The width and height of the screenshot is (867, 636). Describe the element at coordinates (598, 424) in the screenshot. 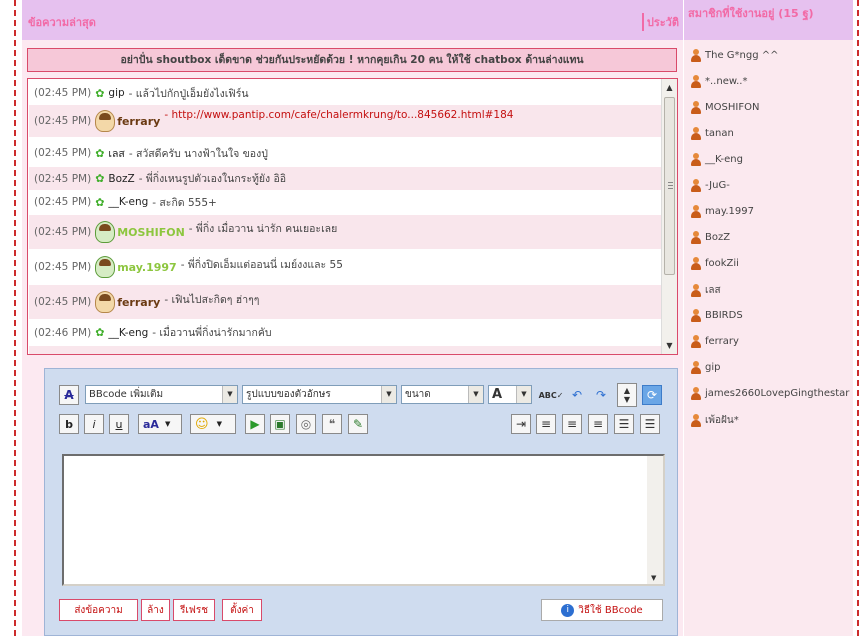

I see `align-right-icon: ≡` at that location.